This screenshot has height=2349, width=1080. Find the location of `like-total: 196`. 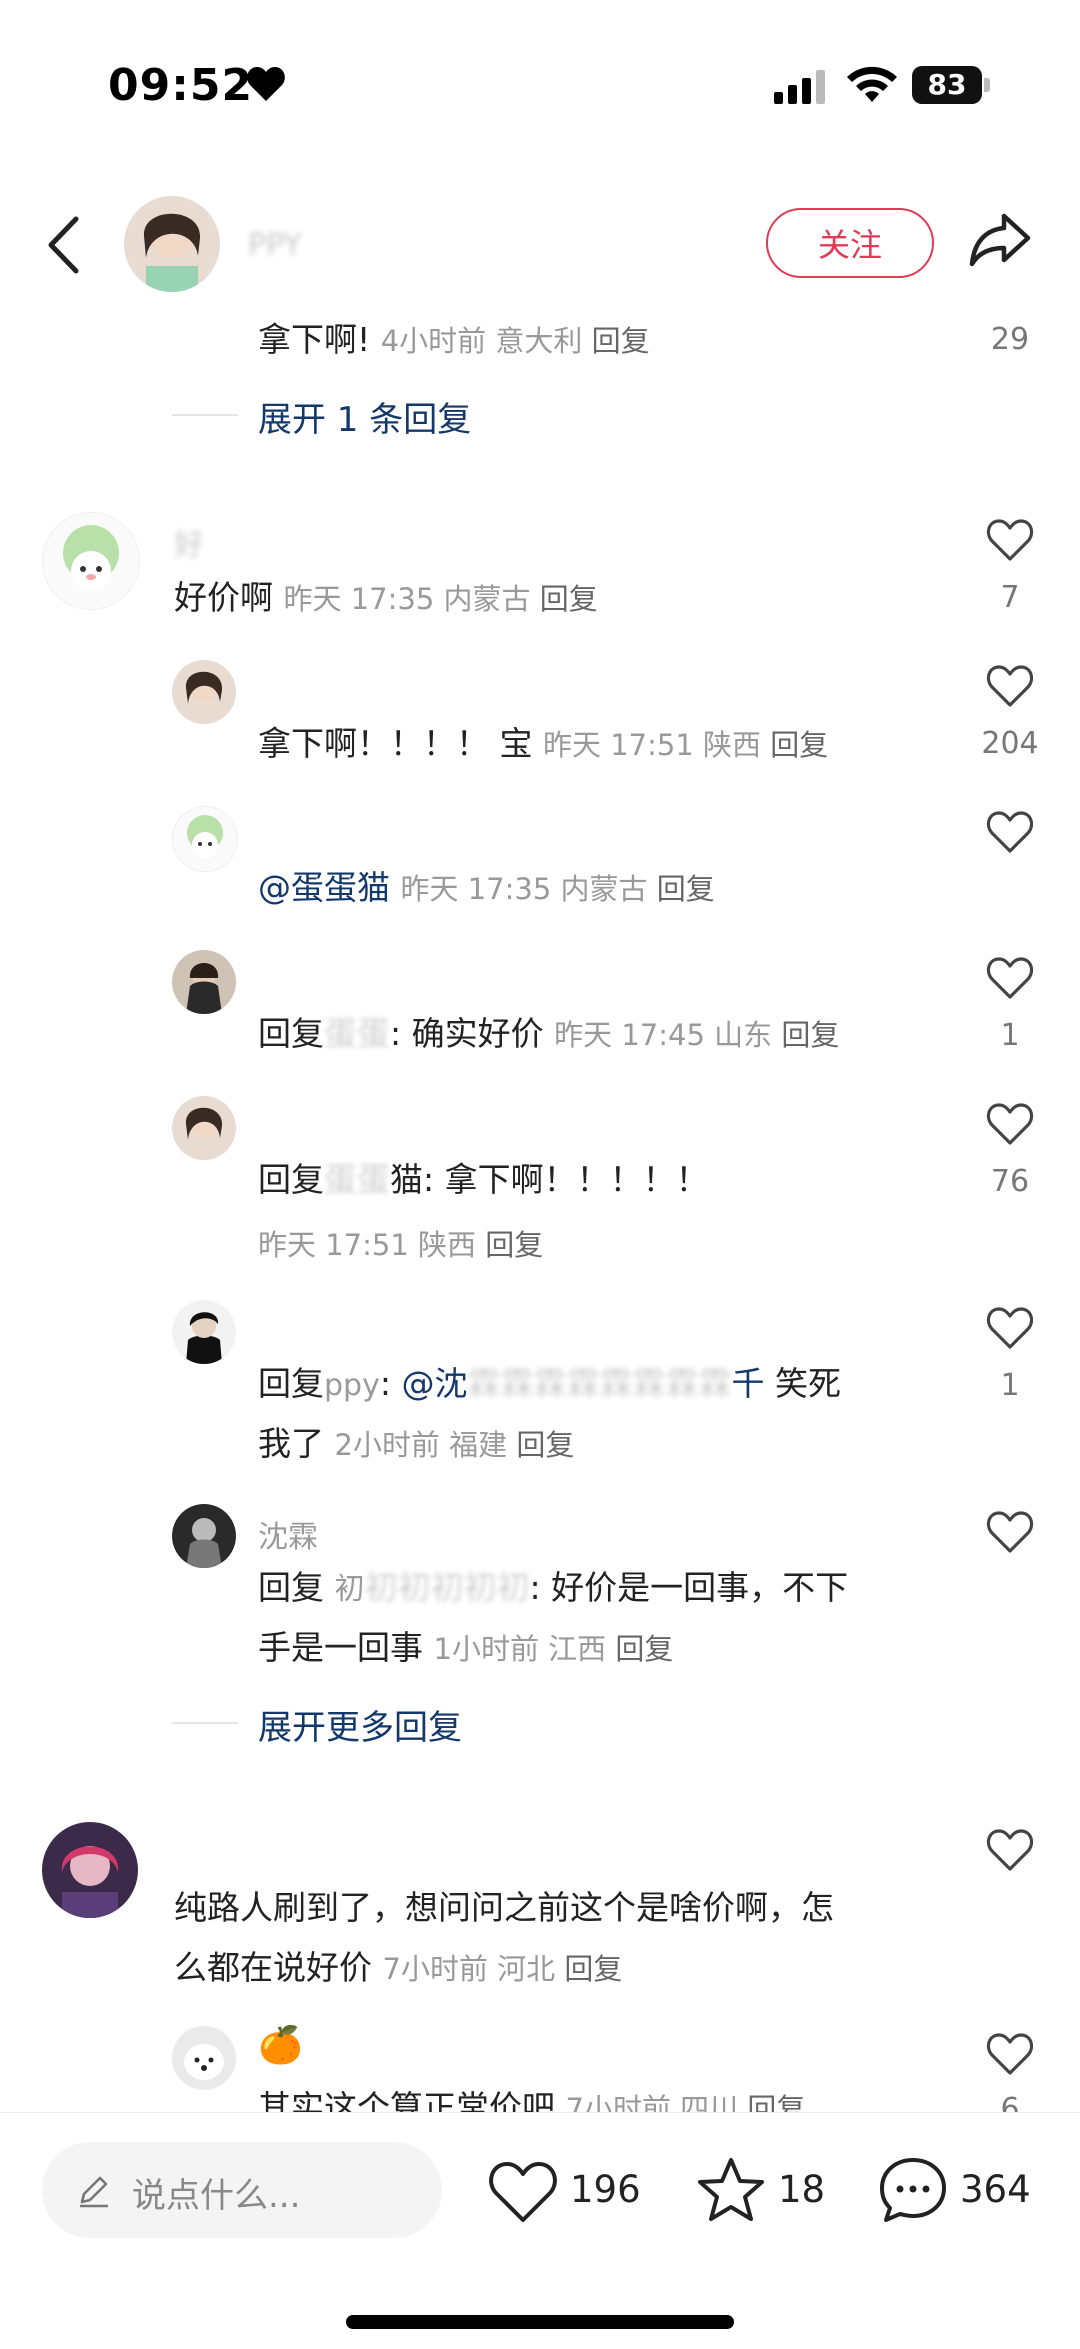

like-total: 196 is located at coordinates (605, 2189).